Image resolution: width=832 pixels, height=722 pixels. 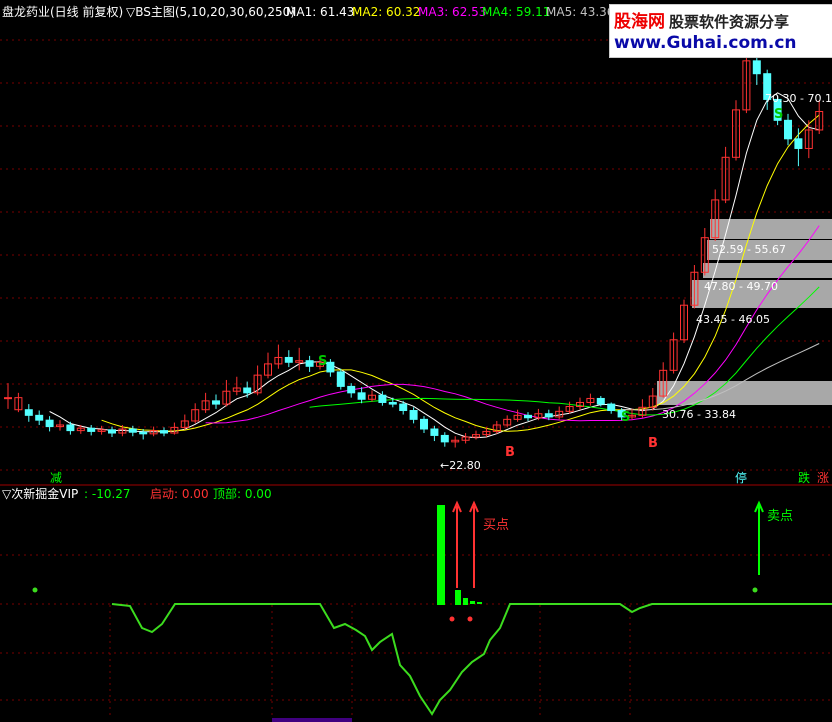 What do you see at coordinates (107, 494) in the screenshot?
I see `sub-indicator-value: : -10.27` at bounding box center [107, 494].